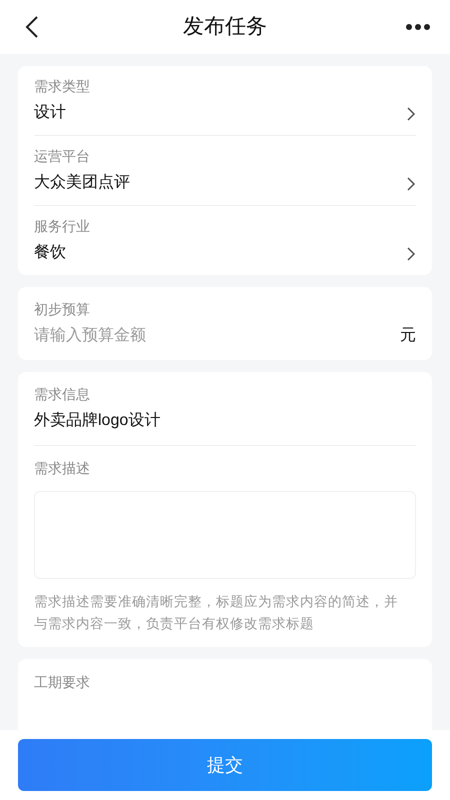 The width and height of the screenshot is (450, 800). Describe the element at coordinates (82, 183) in the screenshot. I see `select-value: 大众美团点评` at that location.